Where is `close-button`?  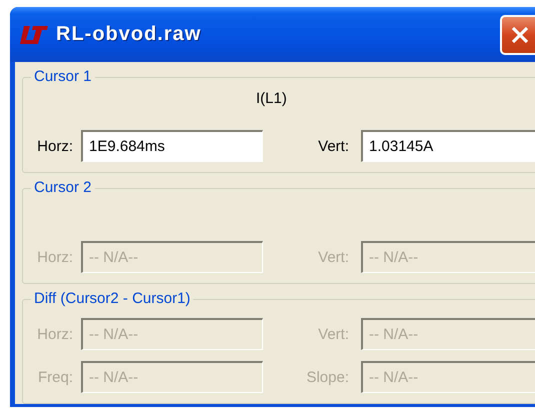 close-button is located at coordinates (517, 34).